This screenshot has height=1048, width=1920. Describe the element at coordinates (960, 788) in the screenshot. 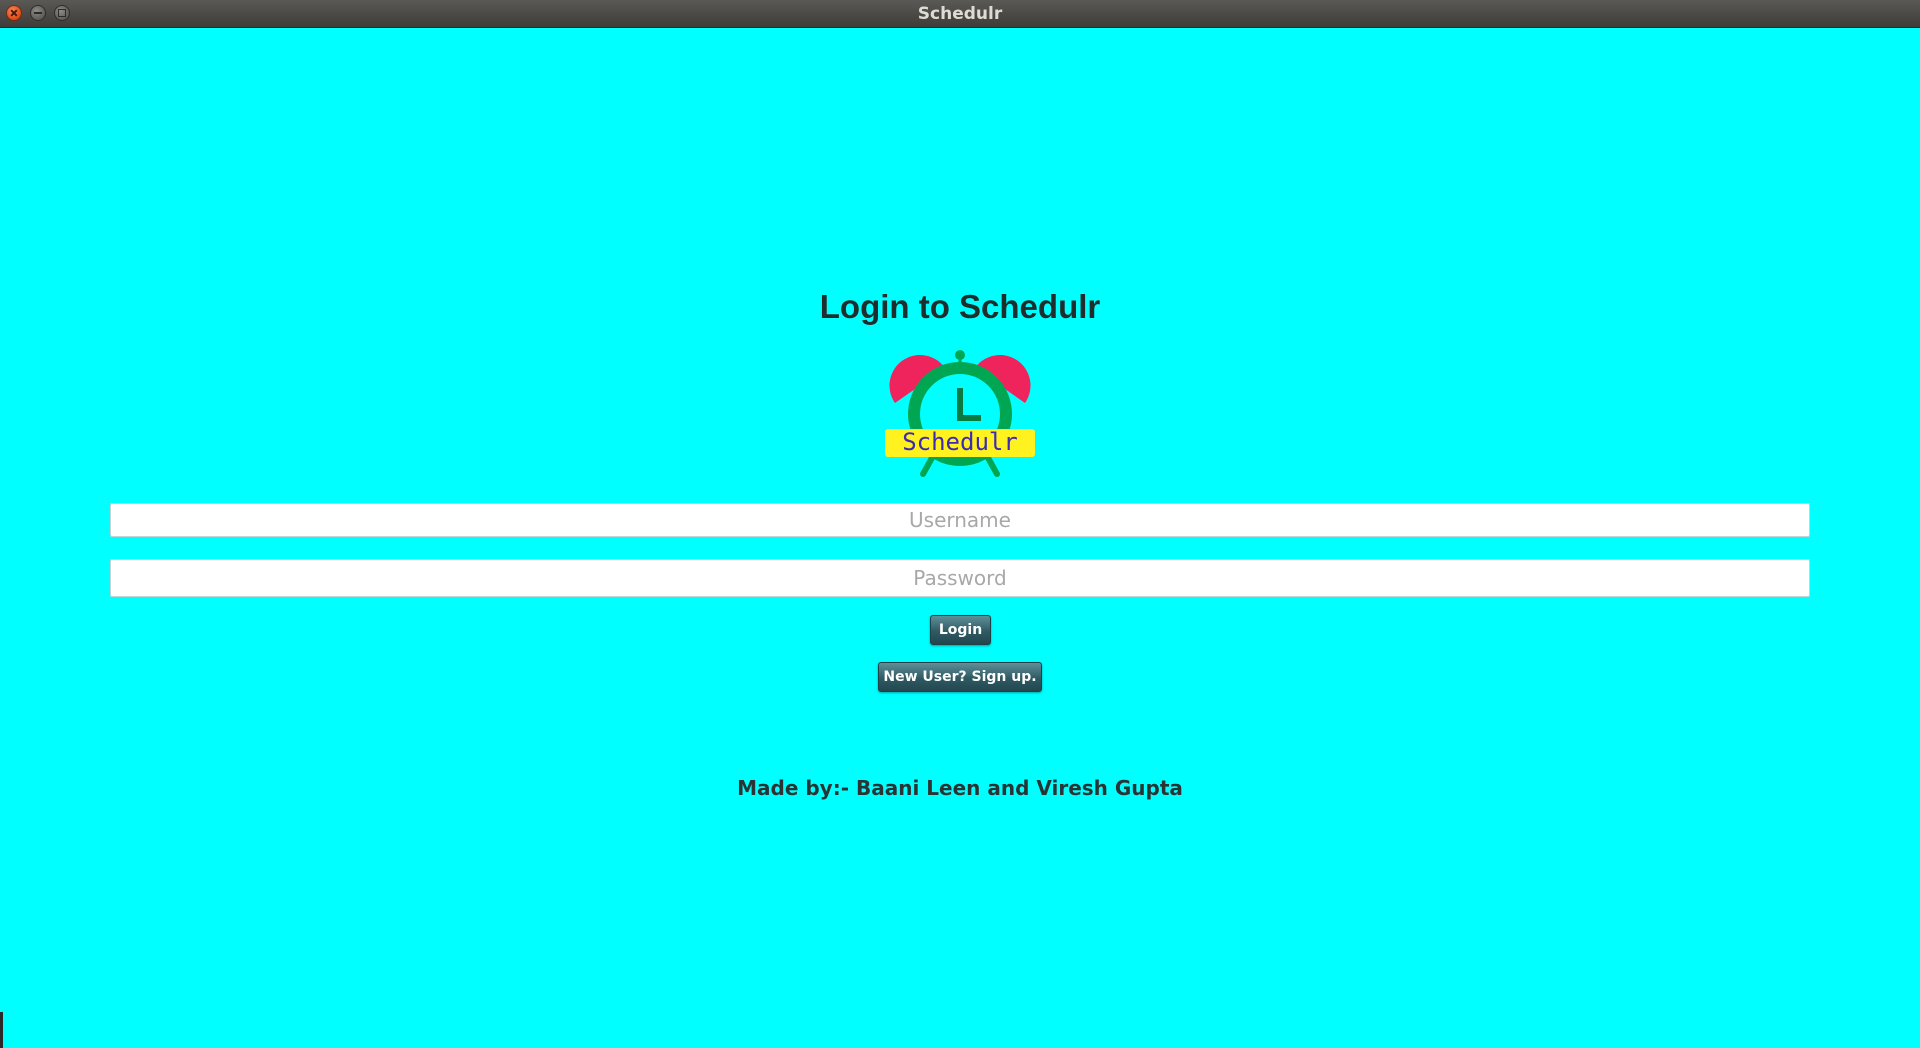

I see `credits-text: Made by:- Baani Leen and Viresh Gupta` at that location.